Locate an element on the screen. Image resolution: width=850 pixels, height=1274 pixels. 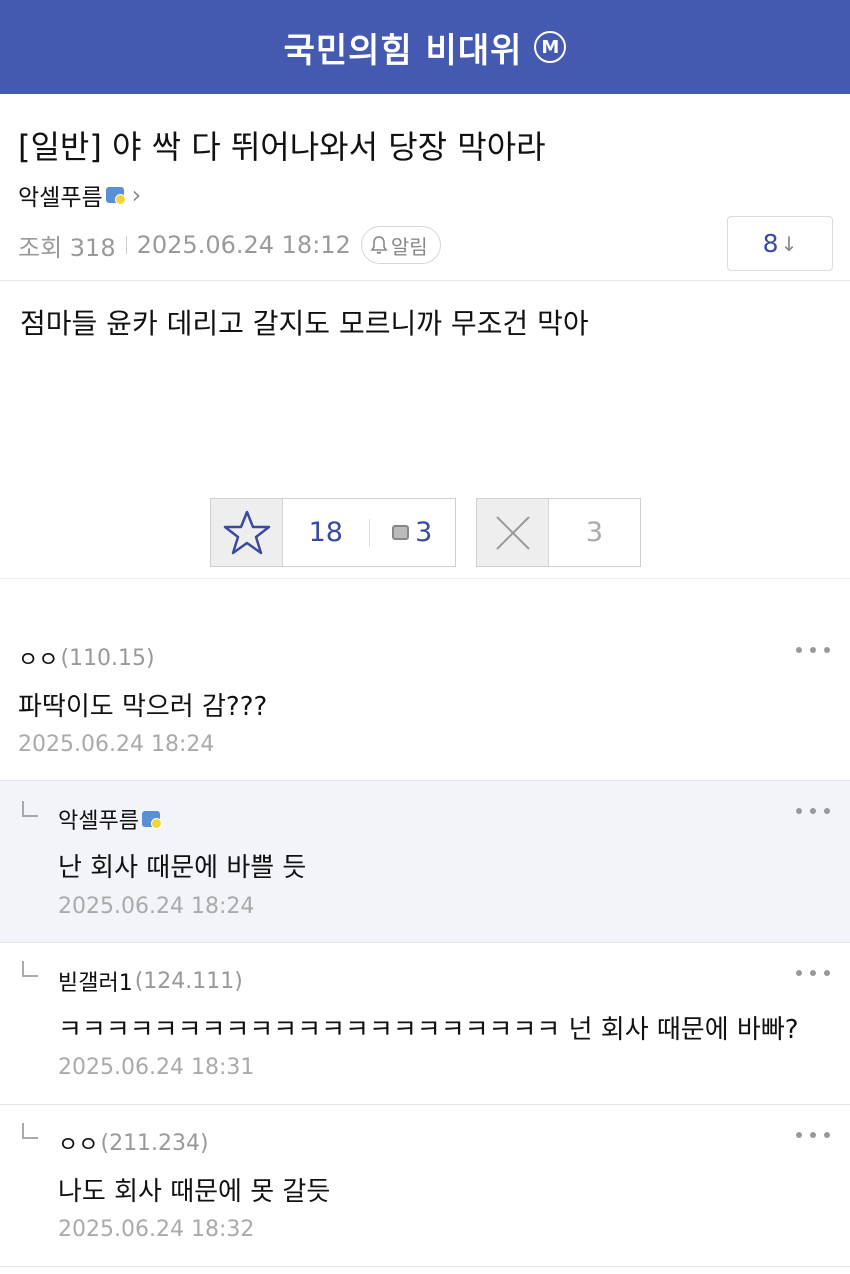
author-name: 악셀푸름 is located at coordinates (60, 198).